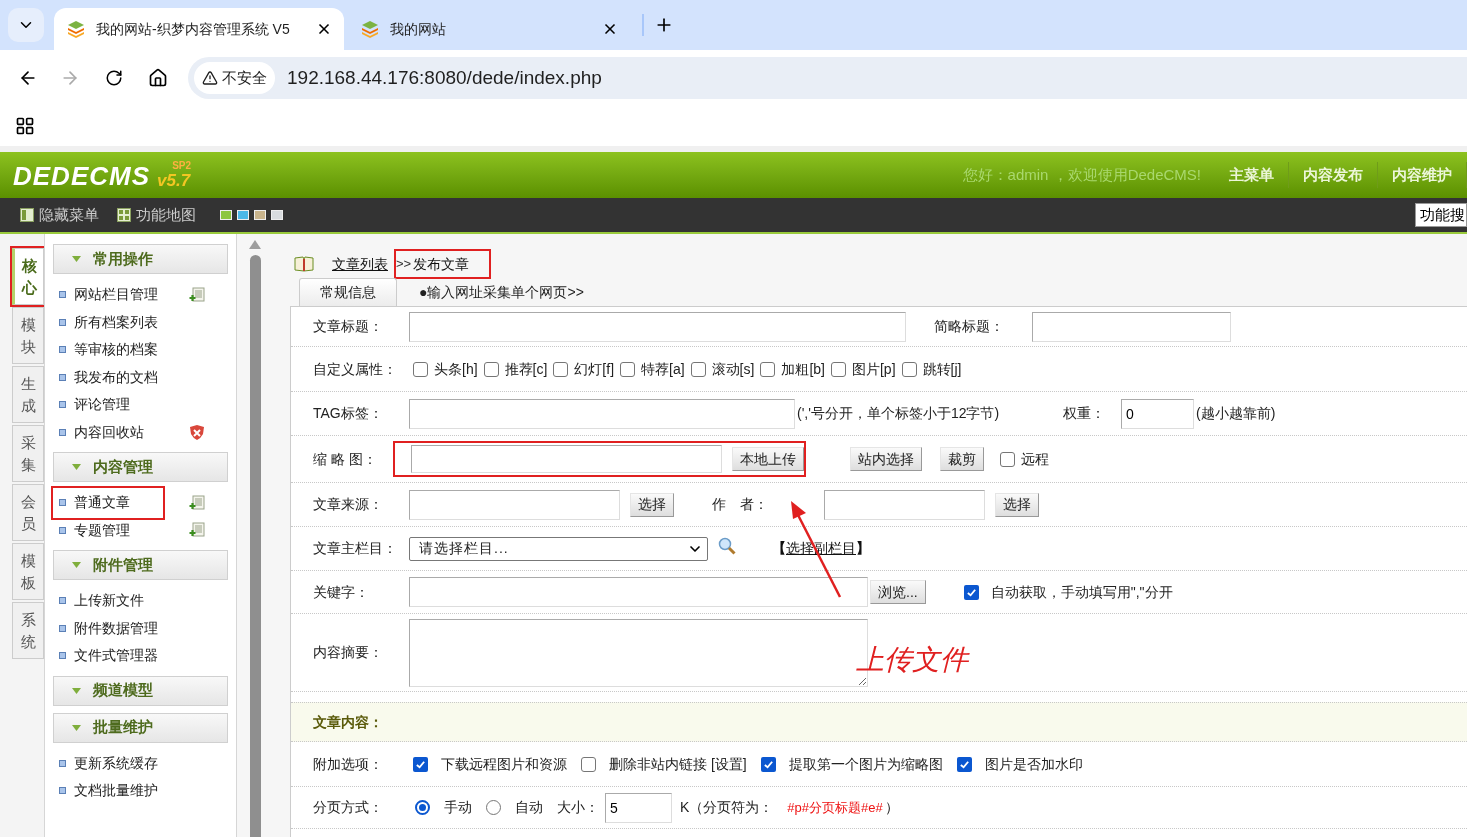 This screenshot has height=837, width=1467. Describe the element at coordinates (962, 459) in the screenshot. I see `thumbnail-button: 裁剪` at that location.